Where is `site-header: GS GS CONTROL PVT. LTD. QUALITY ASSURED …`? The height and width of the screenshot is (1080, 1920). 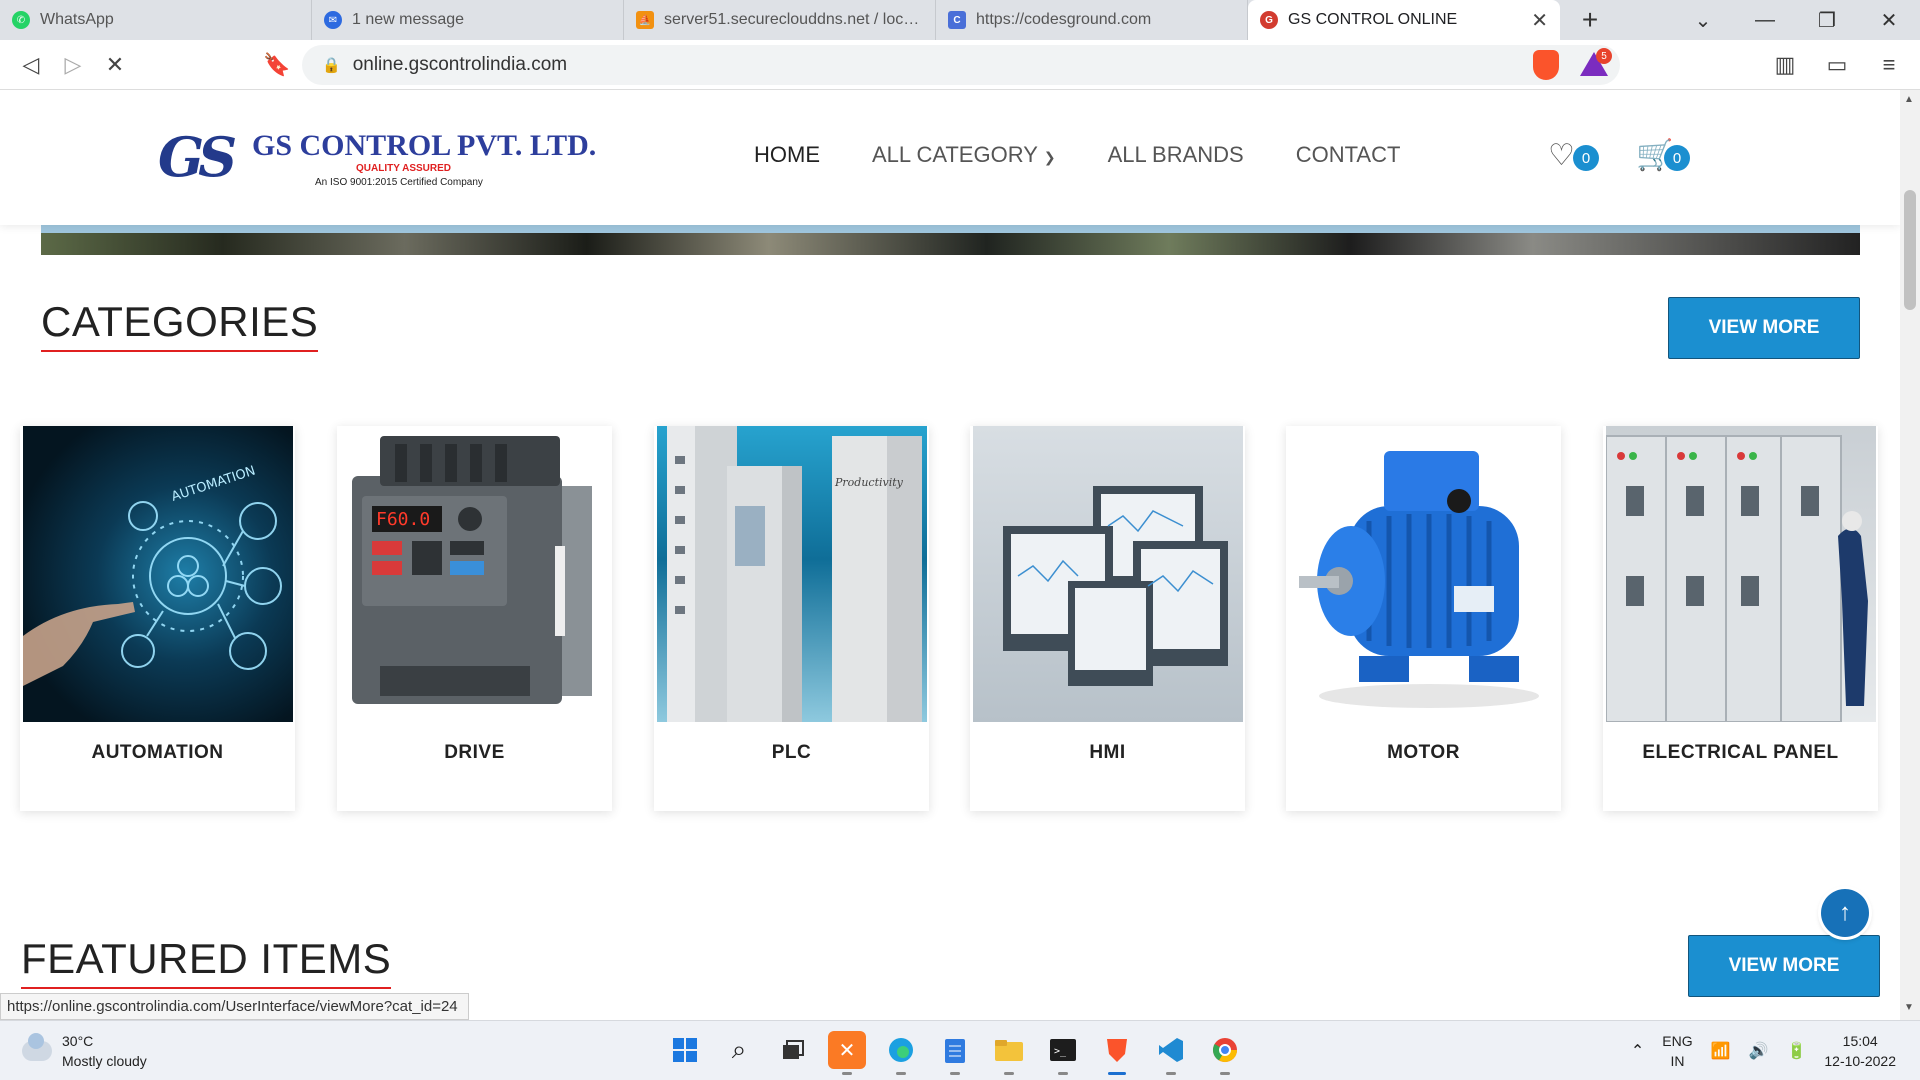 site-header: GS GS CONTROL PVT. LTD. QUALITY ASSURED … is located at coordinates (950, 157).